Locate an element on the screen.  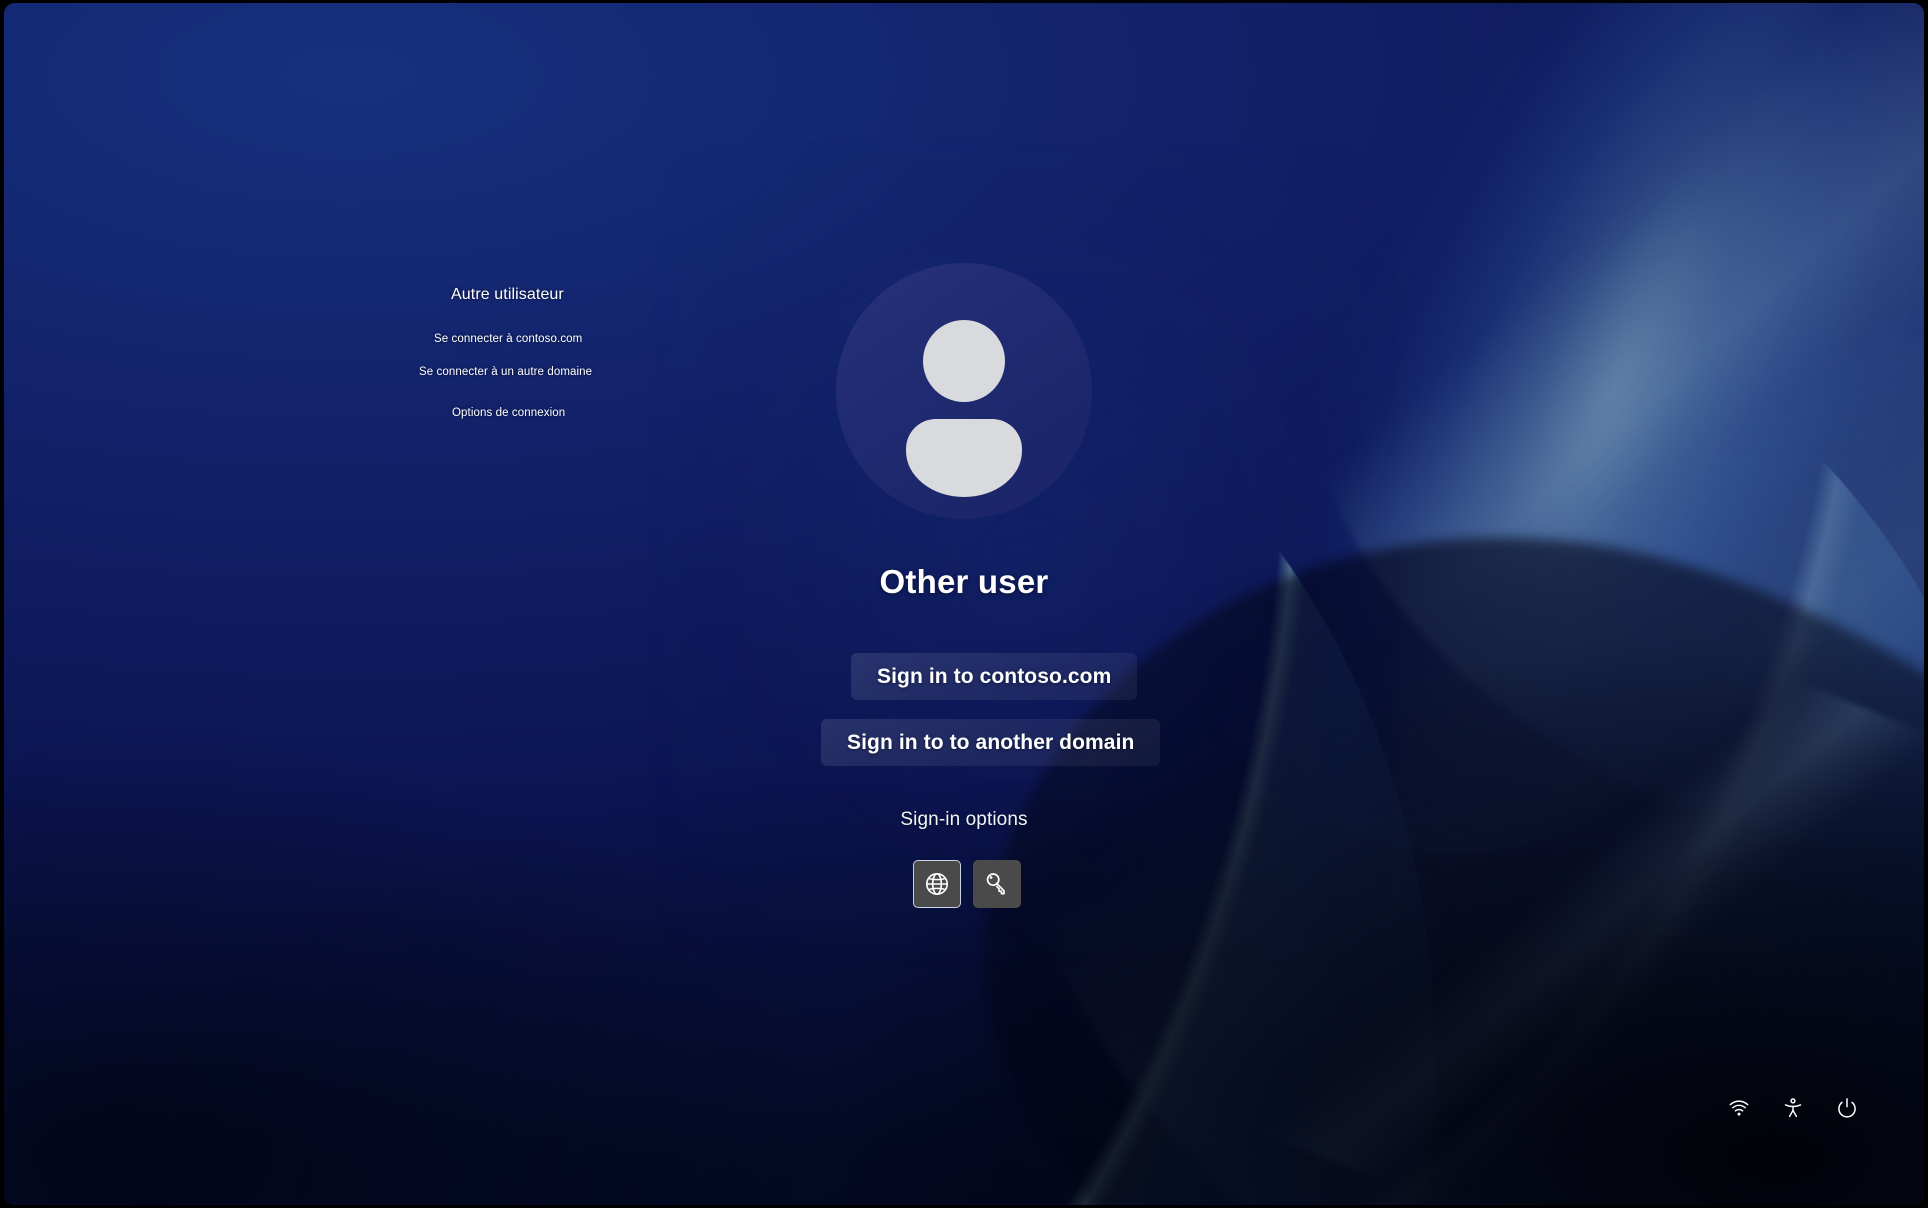
globe-icon is located at coordinates (937, 884).